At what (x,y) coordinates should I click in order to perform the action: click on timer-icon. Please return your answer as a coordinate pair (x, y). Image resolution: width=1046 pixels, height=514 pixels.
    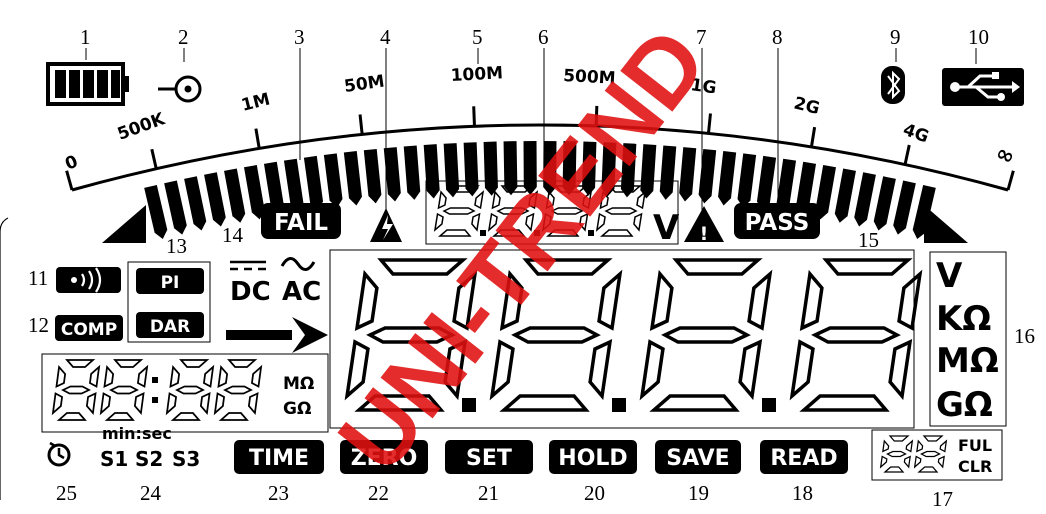
    Looking at the image, I should click on (59, 454).